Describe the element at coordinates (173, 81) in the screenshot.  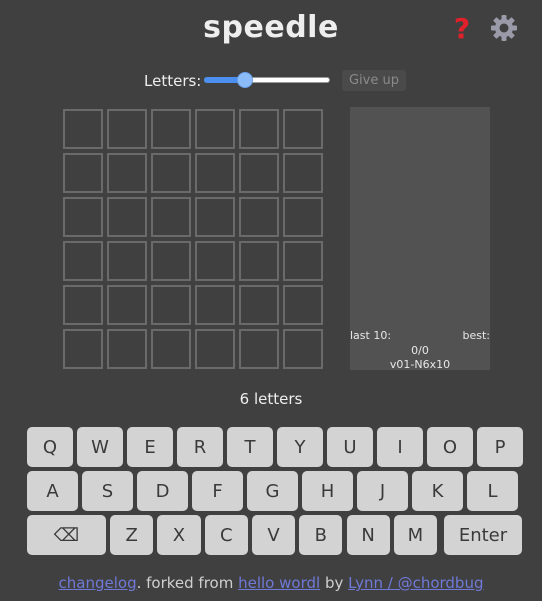
I see `letters-label: Letters:` at that location.